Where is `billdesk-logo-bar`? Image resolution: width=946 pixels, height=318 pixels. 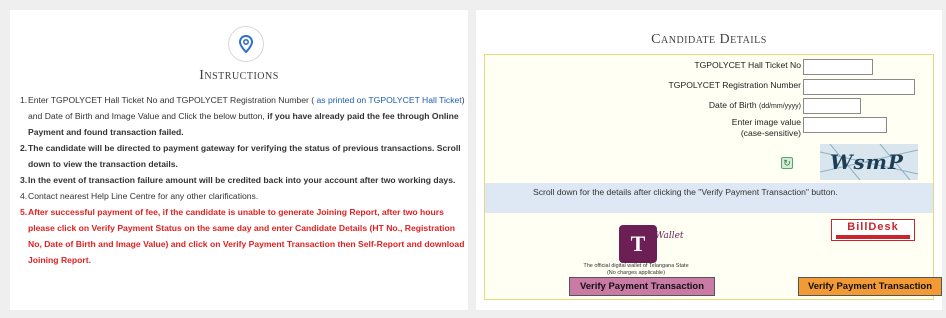 billdesk-logo-bar is located at coordinates (873, 237).